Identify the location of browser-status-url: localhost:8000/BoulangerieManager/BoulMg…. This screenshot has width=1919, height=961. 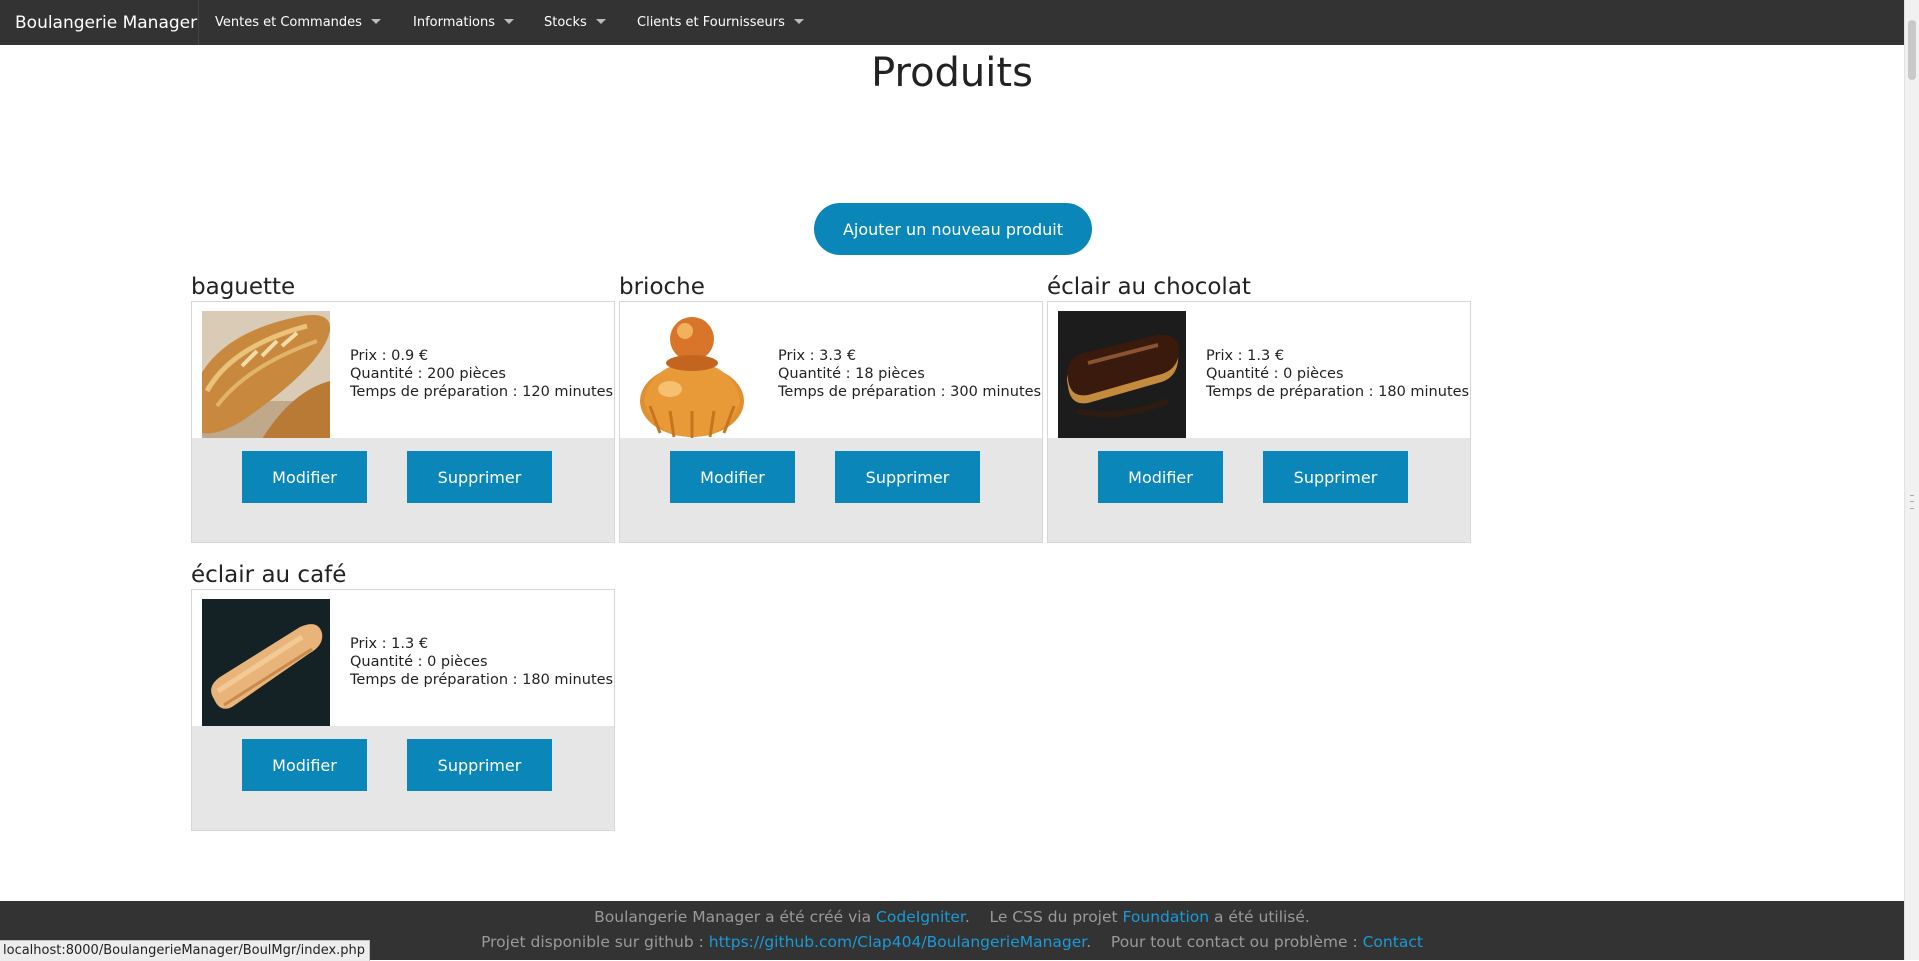
(185, 950).